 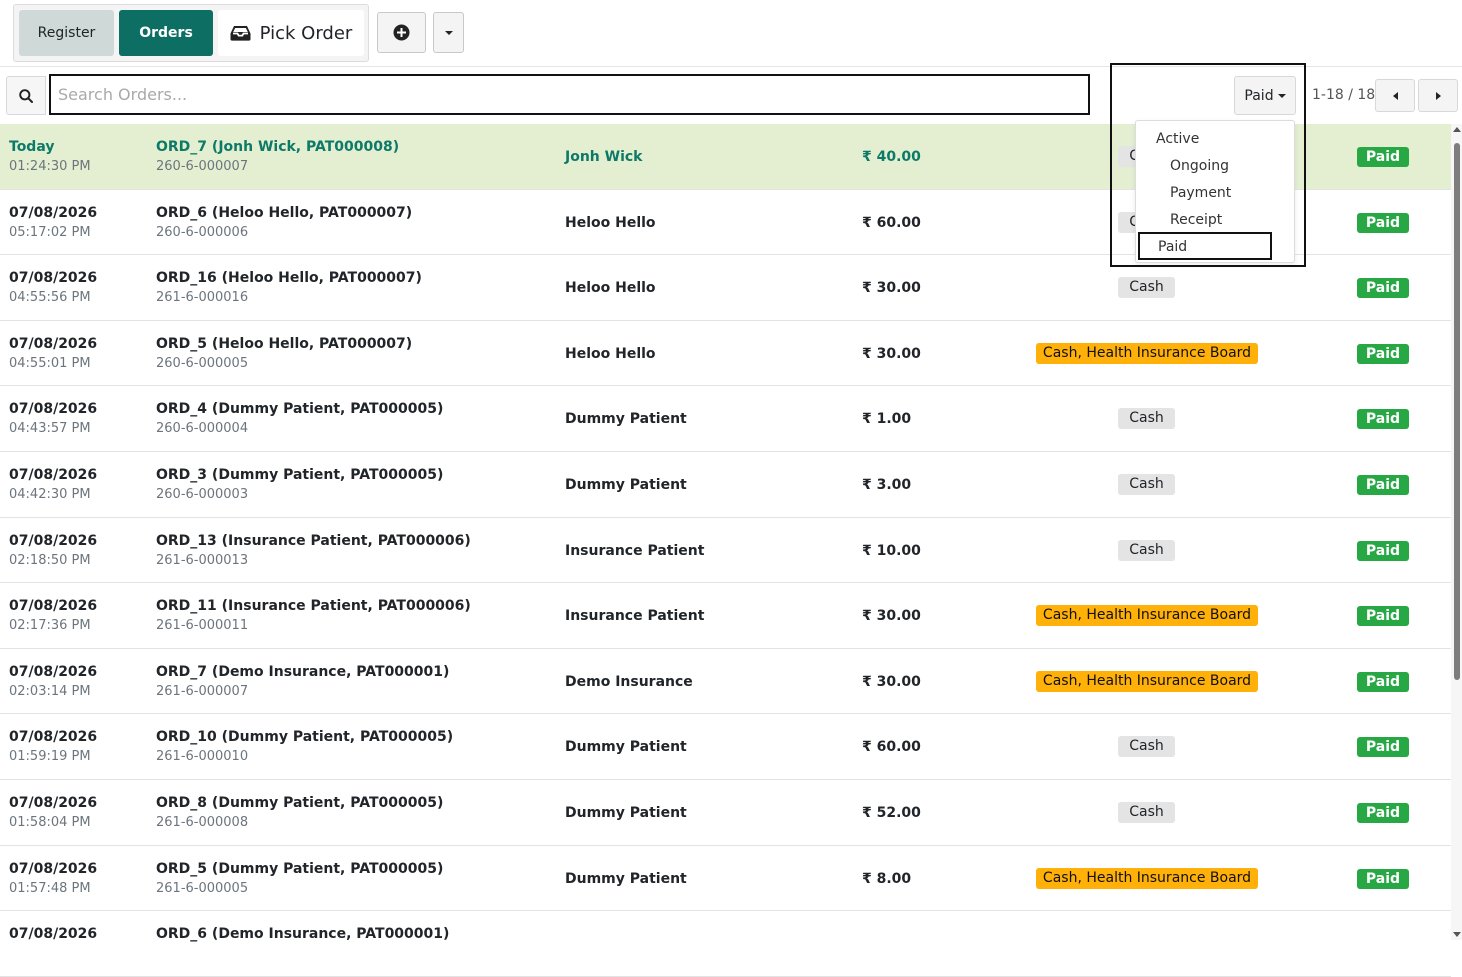 What do you see at coordinates (202, 494) in the screenshot?
I see `order-code: 260-6-000003` at bounding box center [202, 494].